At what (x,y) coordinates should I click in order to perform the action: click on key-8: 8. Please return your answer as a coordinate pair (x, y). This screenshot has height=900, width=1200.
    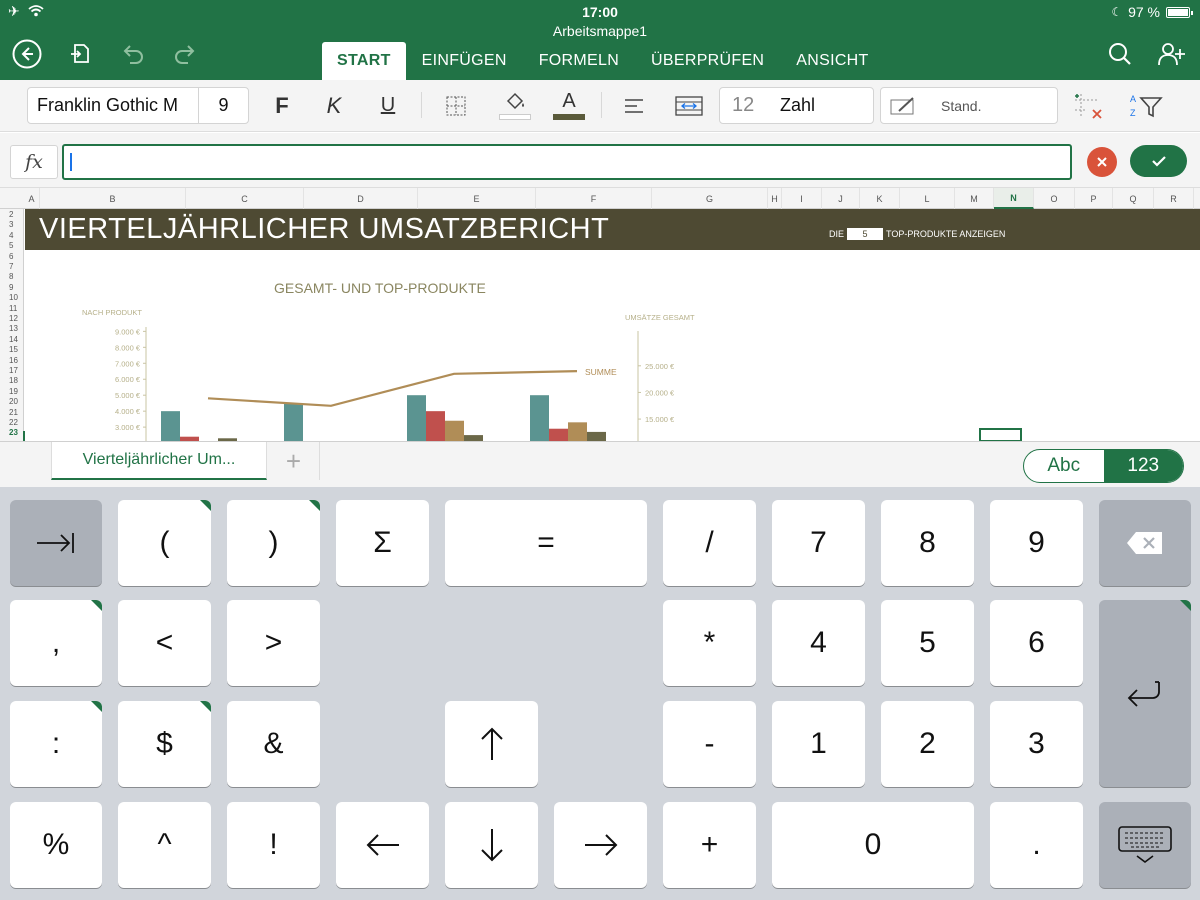
    Looking at the image, I should click on (927, 543).